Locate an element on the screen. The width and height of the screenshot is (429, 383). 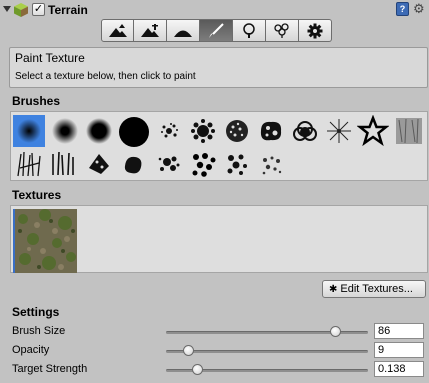
brush-dots is located at coordinates (203, 164).